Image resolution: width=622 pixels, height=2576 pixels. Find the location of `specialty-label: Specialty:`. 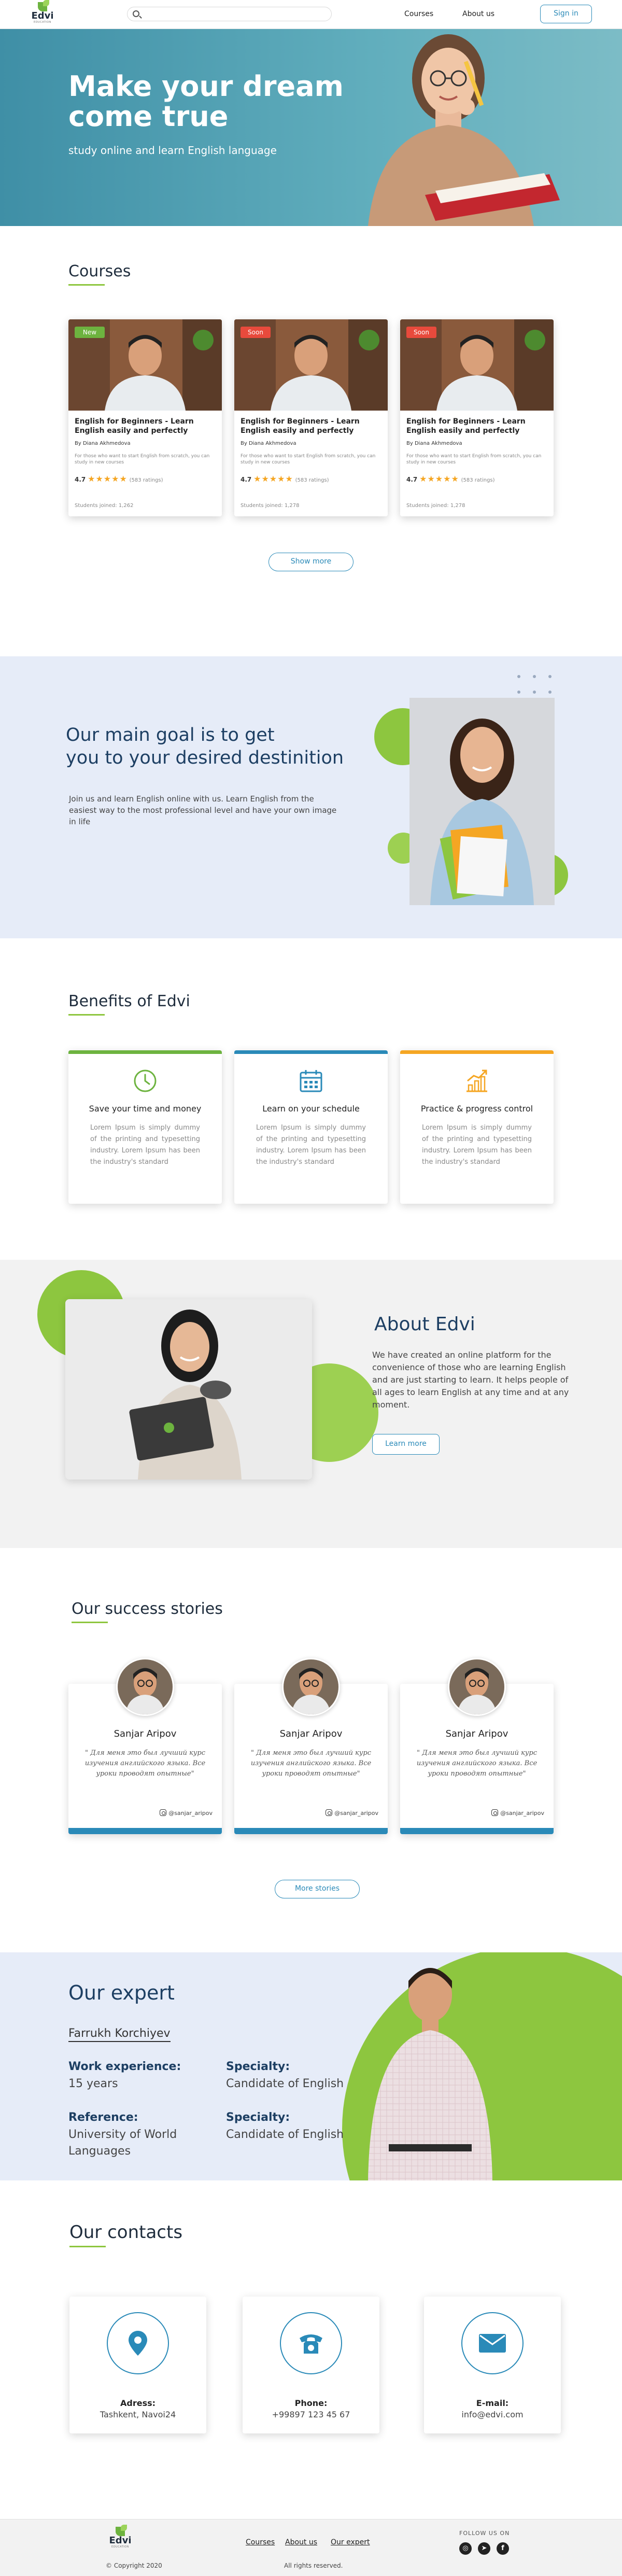

specialty-label: Specialty: is located at coordinates (258, 2117).